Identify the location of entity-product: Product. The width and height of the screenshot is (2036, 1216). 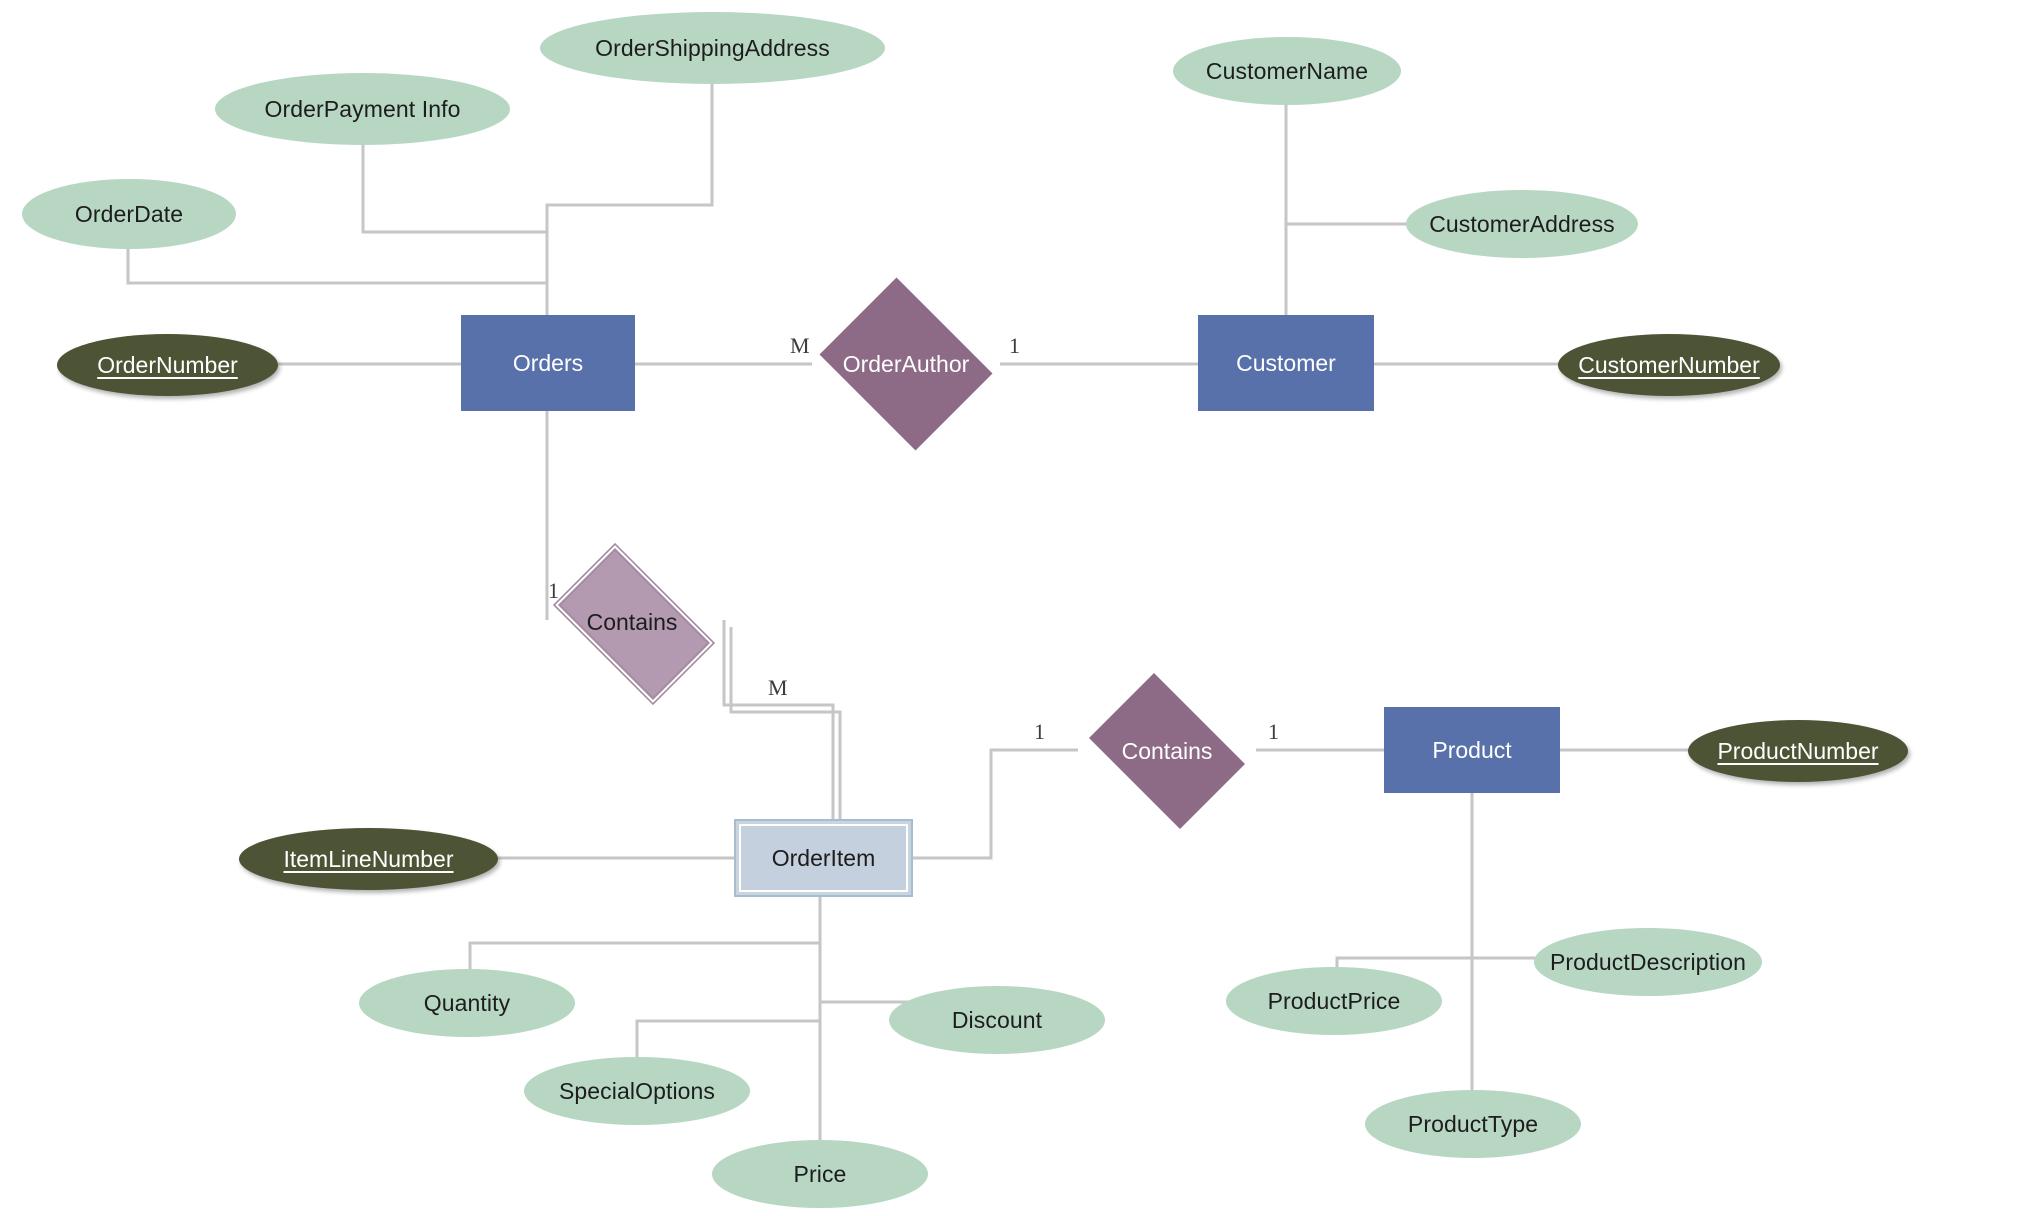
(1472, 750).